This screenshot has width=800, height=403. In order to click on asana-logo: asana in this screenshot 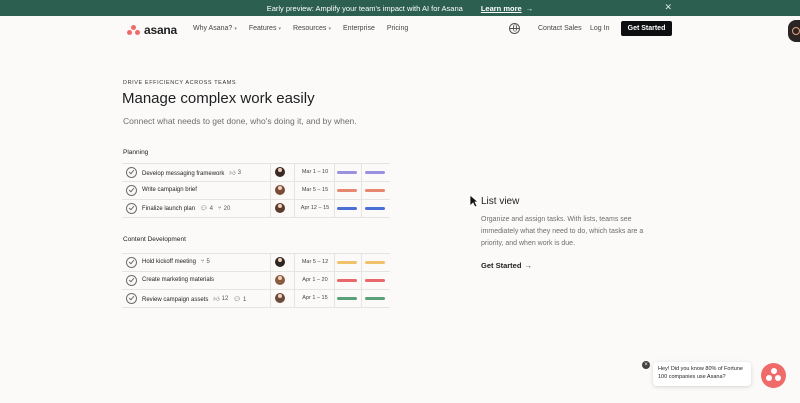, I will do `click(152, 30)`.